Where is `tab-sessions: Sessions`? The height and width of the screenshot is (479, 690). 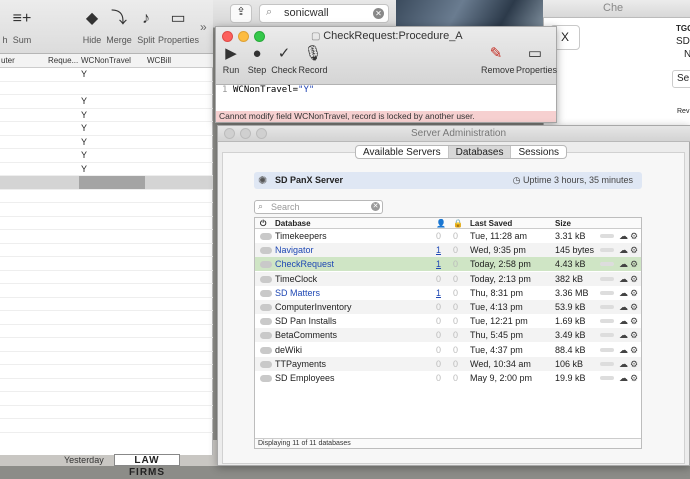 tab-sessions: Sessions is located at coordinates (538, 152).